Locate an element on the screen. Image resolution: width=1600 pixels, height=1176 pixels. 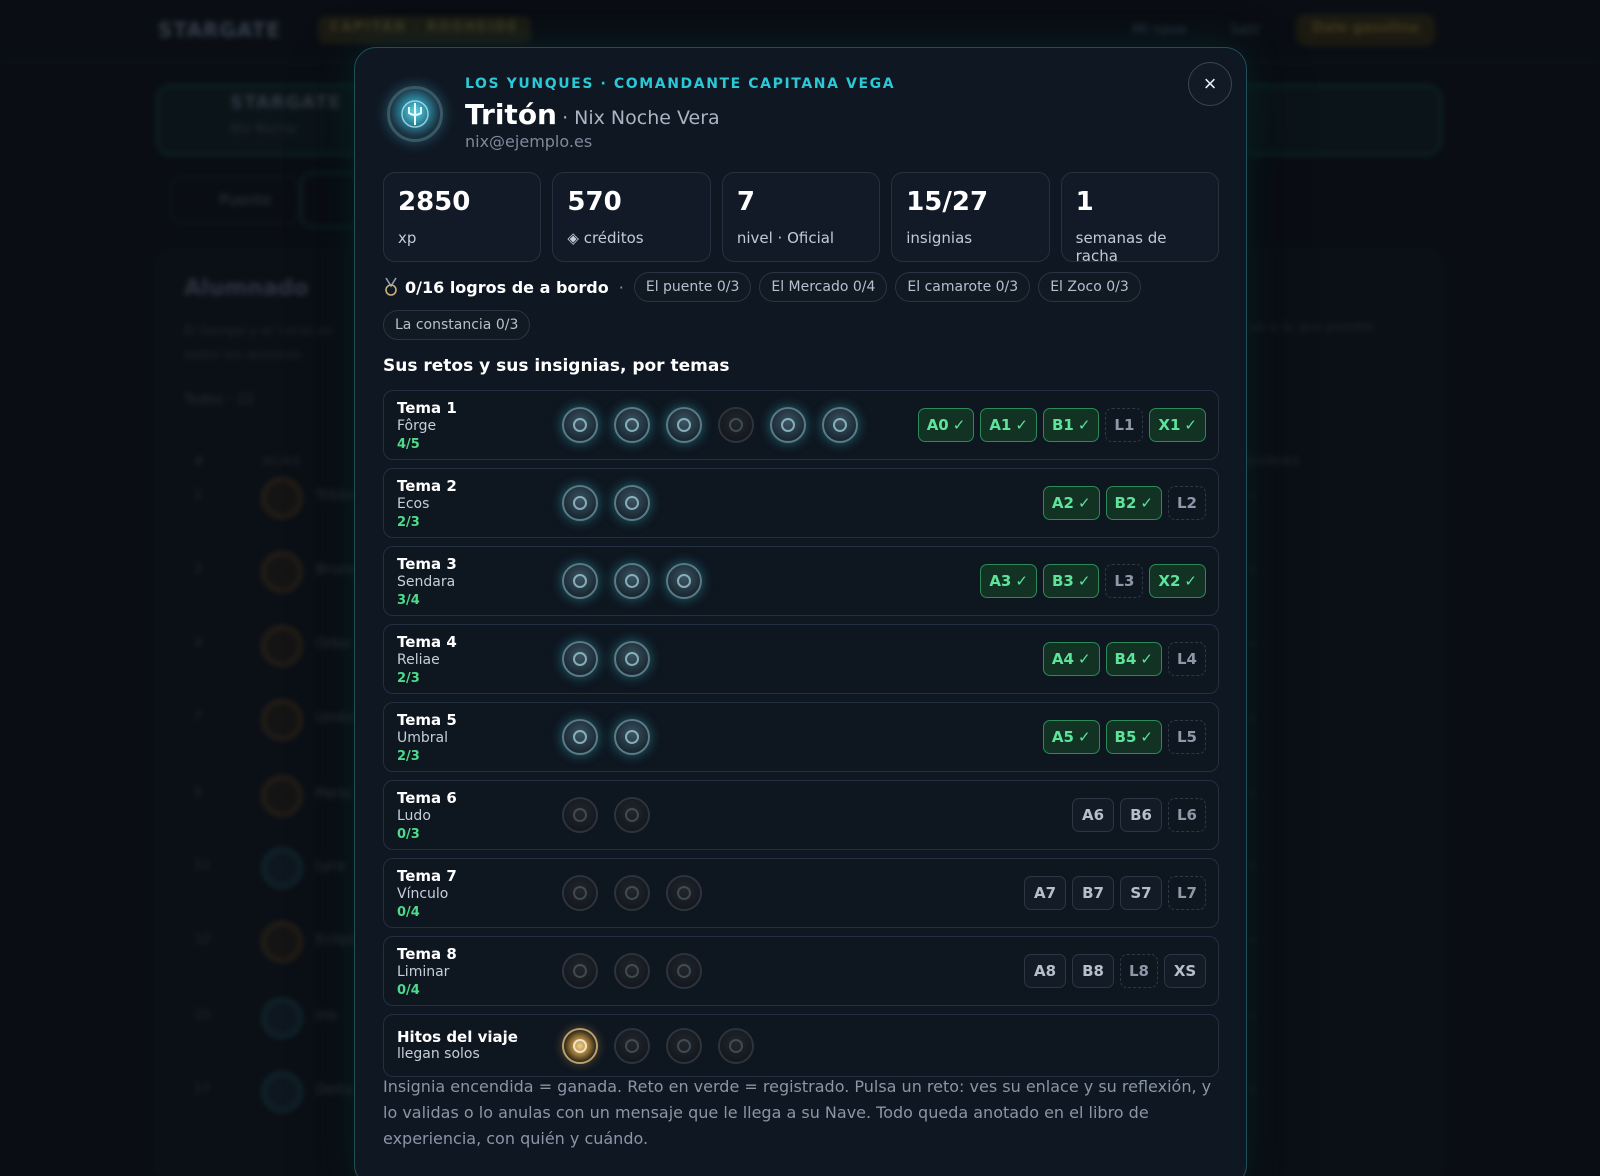
challenge-button: S7 is located at coordinates (1141, 893).